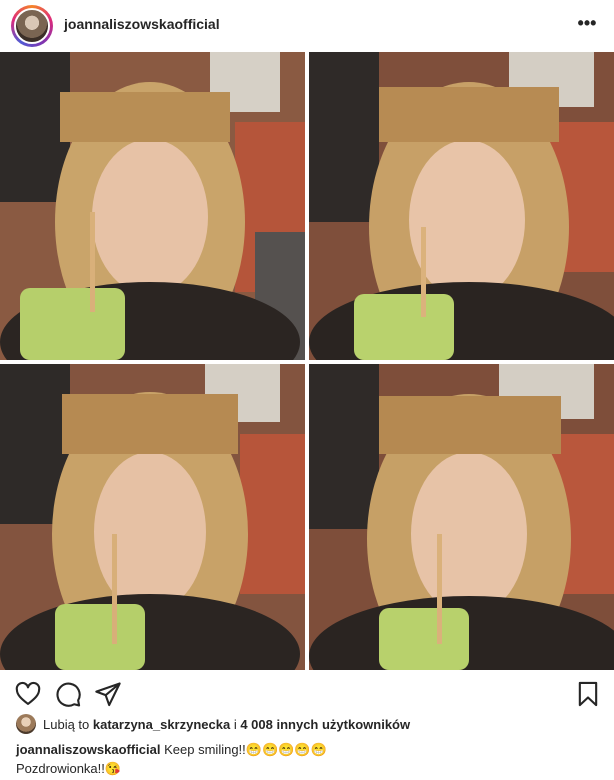 Image resolution: width=614 pixels, height=780 pixels. Describe the element at coordinates (88, 749) in the screenshot. I see `caption-username: joannaliszowskaofficial` at that location.